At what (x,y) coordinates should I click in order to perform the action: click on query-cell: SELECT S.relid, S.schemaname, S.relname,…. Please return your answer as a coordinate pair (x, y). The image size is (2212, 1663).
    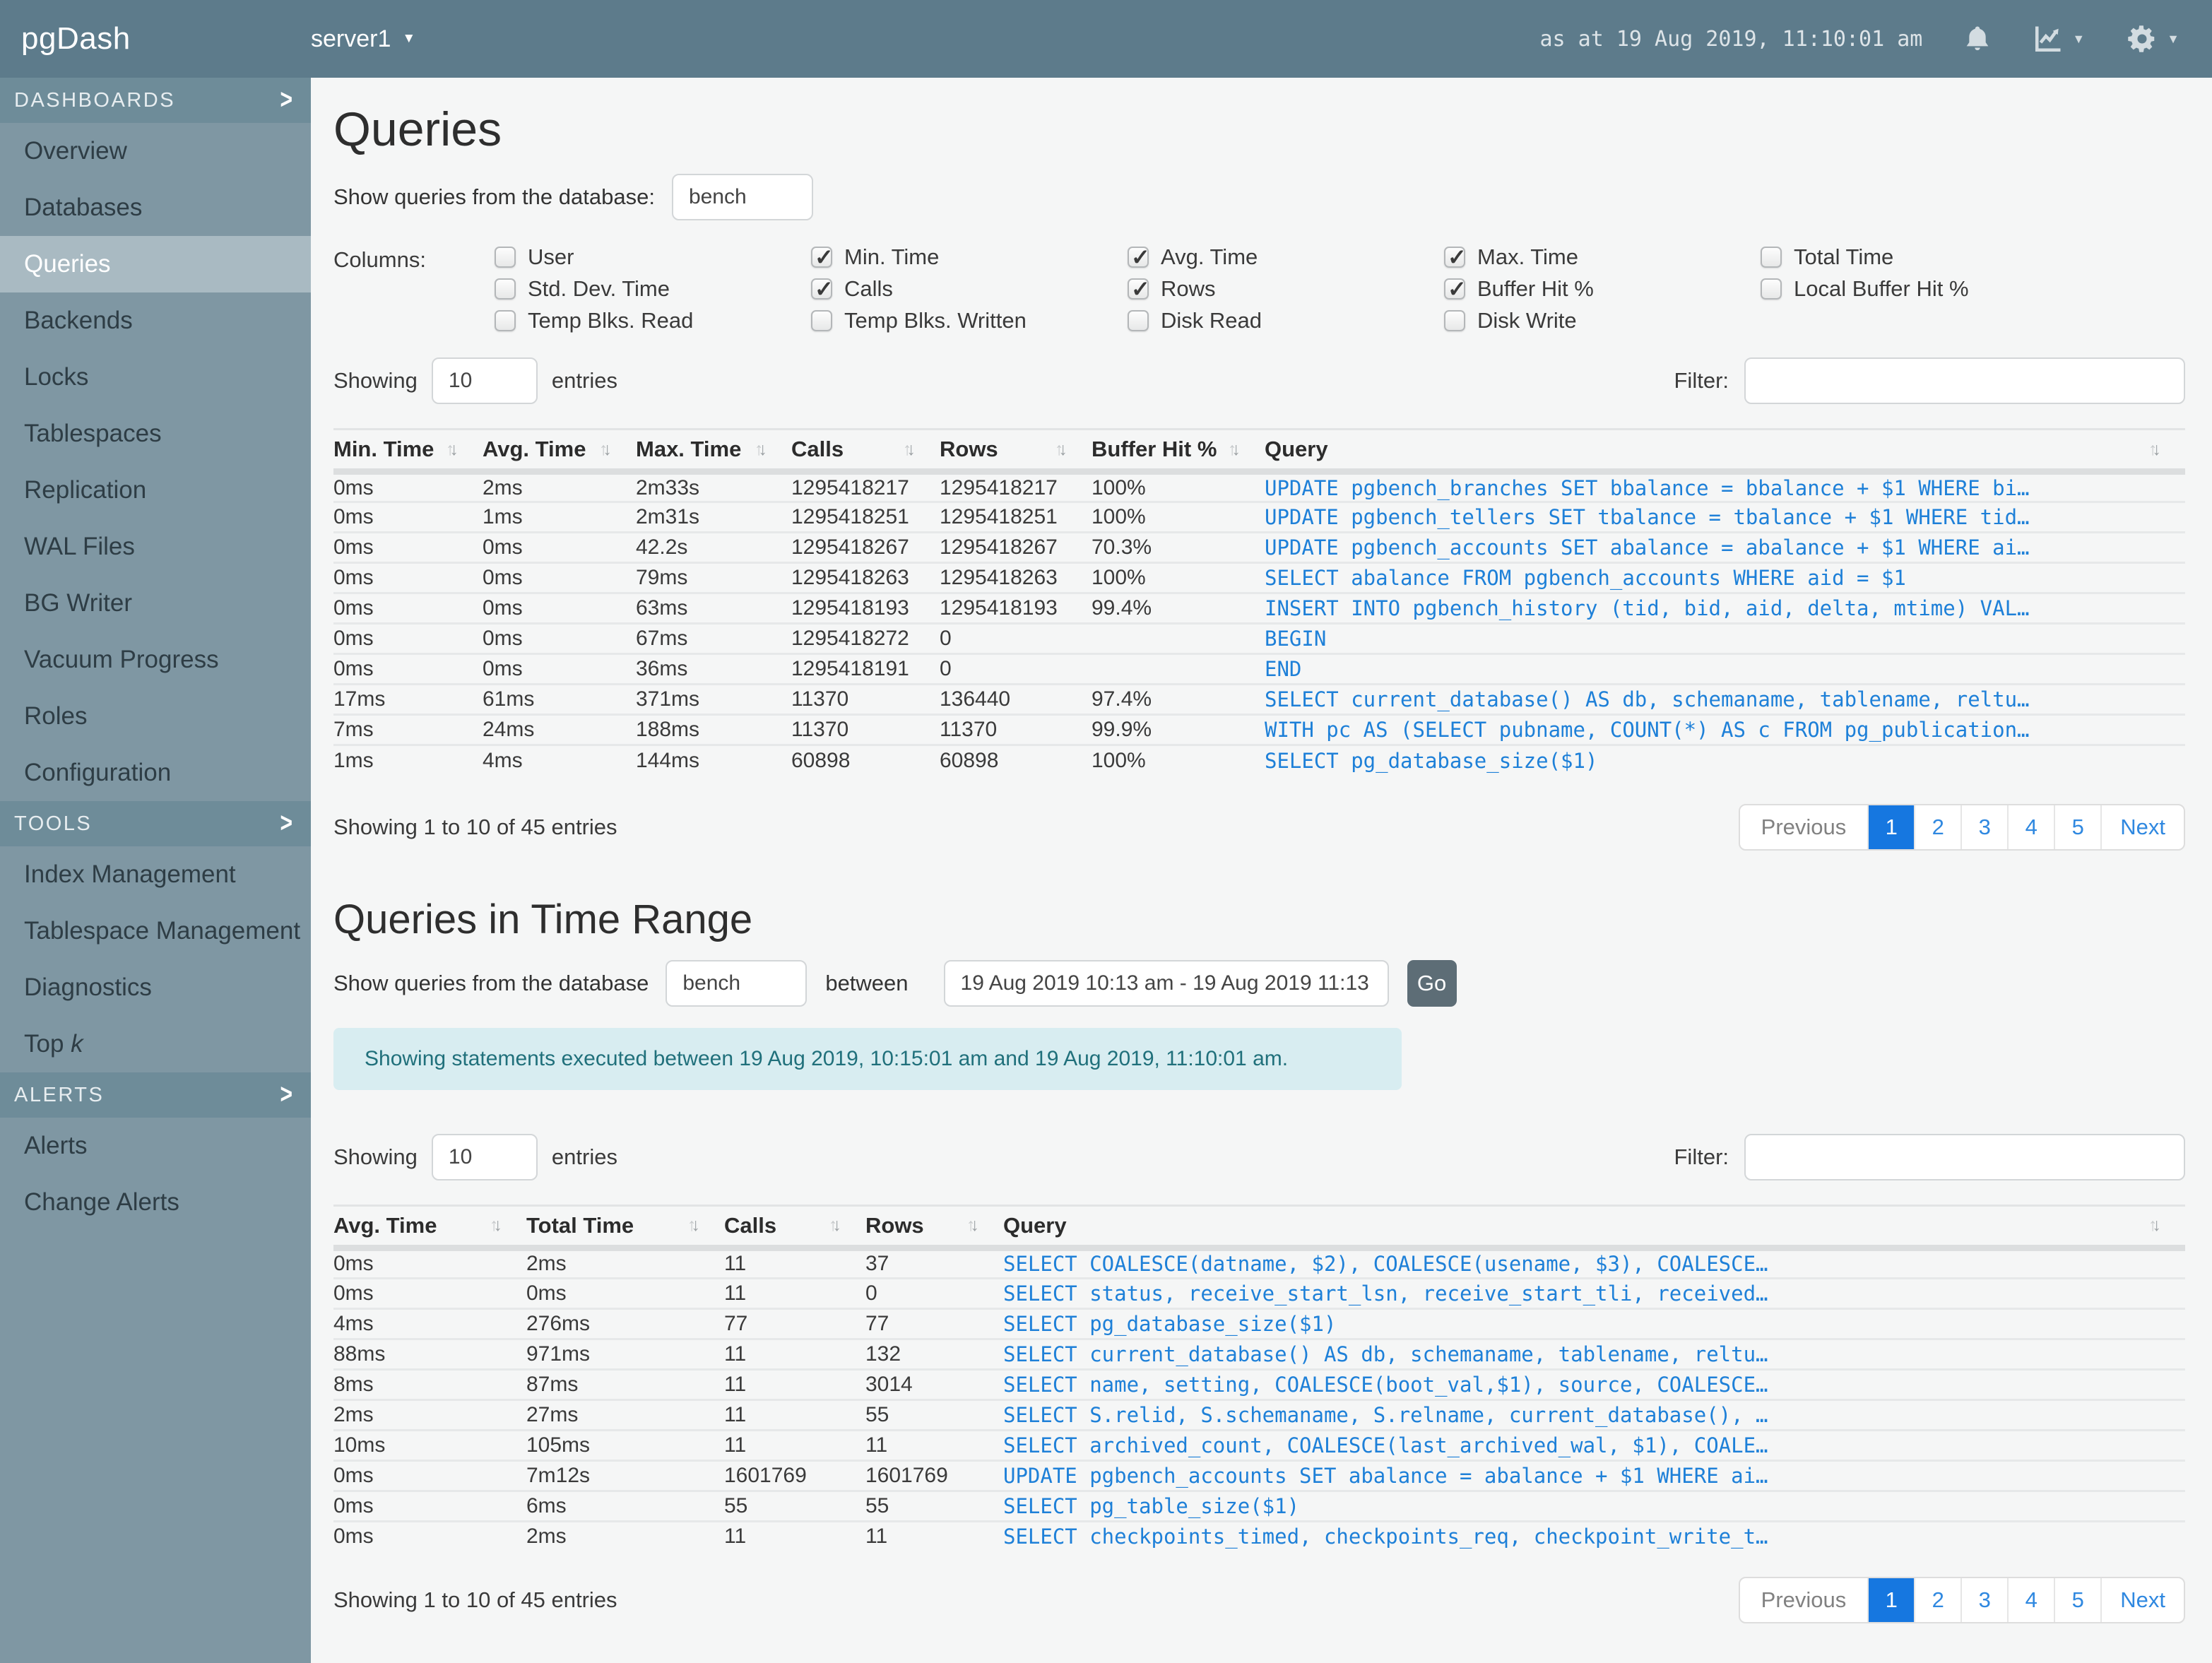
    Looking at the image, I should click on (1594, 1414).